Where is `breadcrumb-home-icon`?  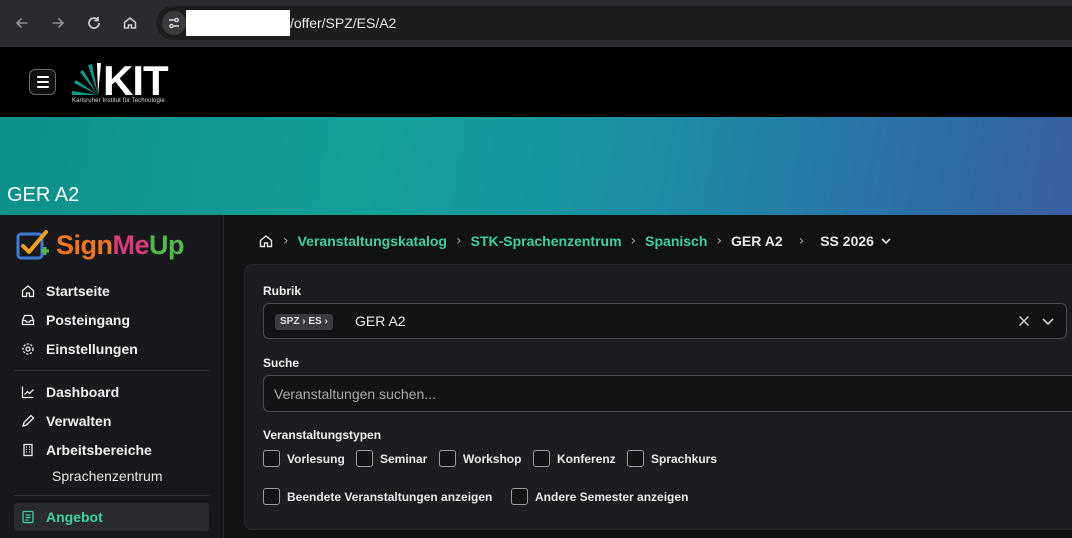
breadcrumb-home-icon is located at coordinates (266, 241).